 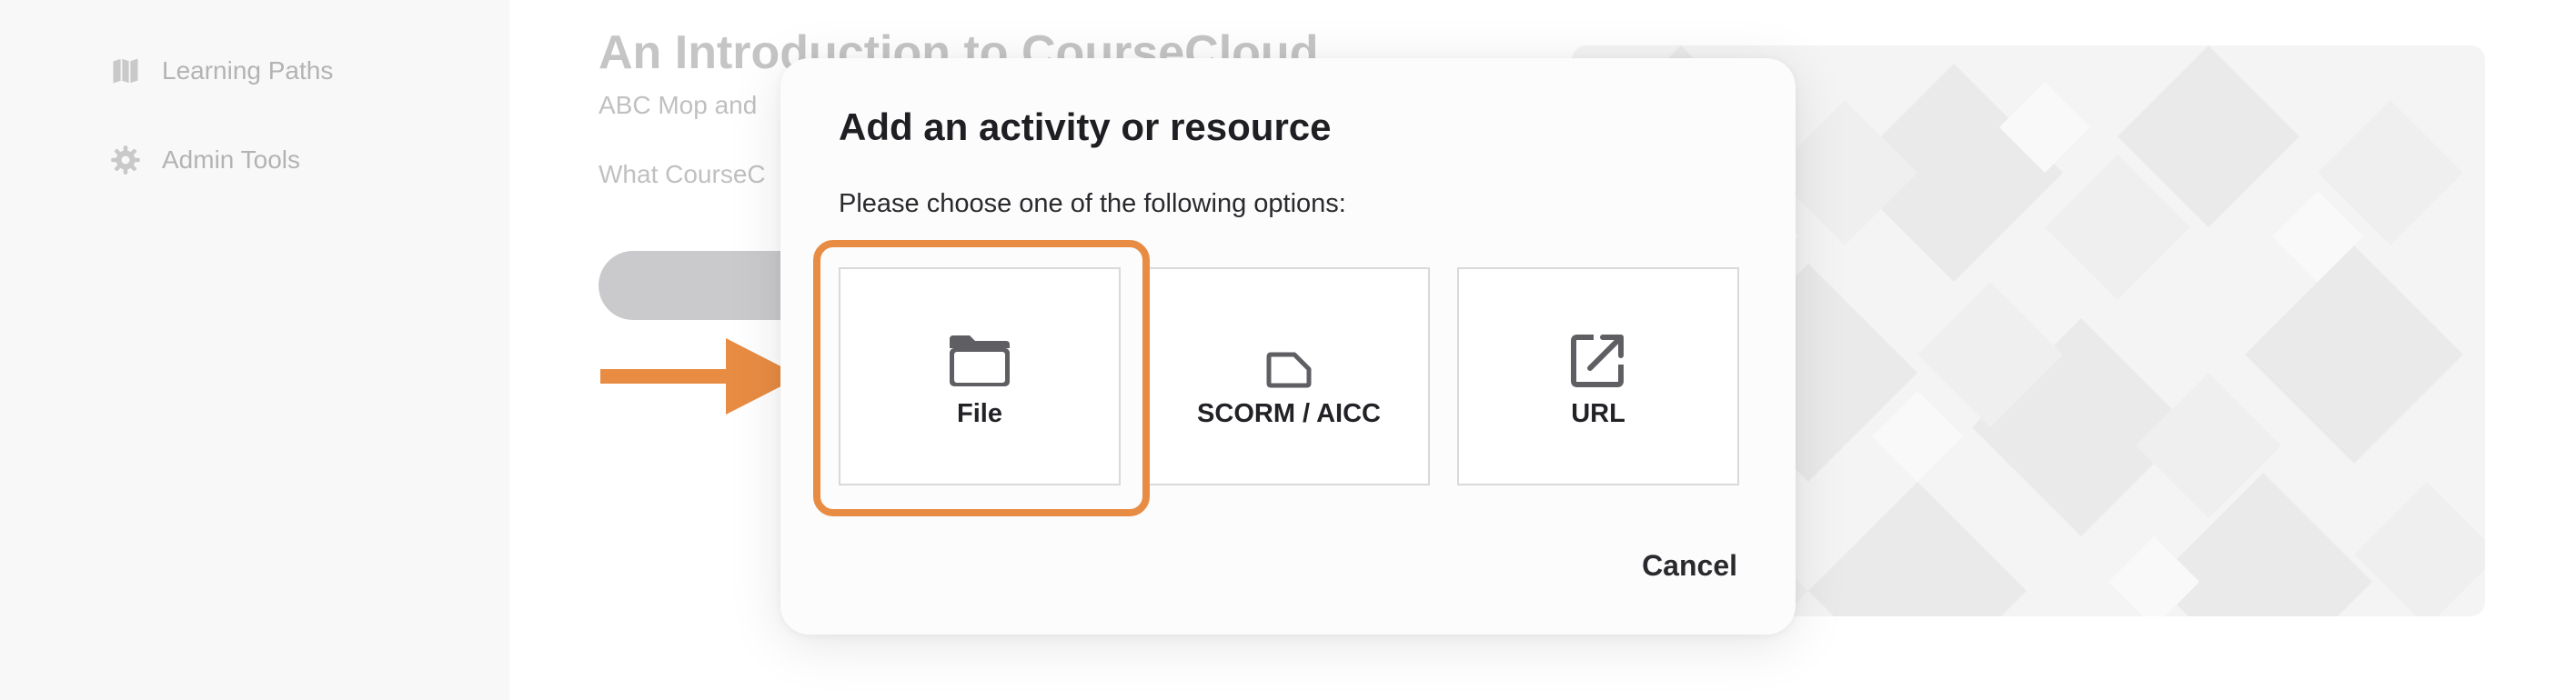 I want to click on url-option-button: URL, so click(x=1598, y=376).